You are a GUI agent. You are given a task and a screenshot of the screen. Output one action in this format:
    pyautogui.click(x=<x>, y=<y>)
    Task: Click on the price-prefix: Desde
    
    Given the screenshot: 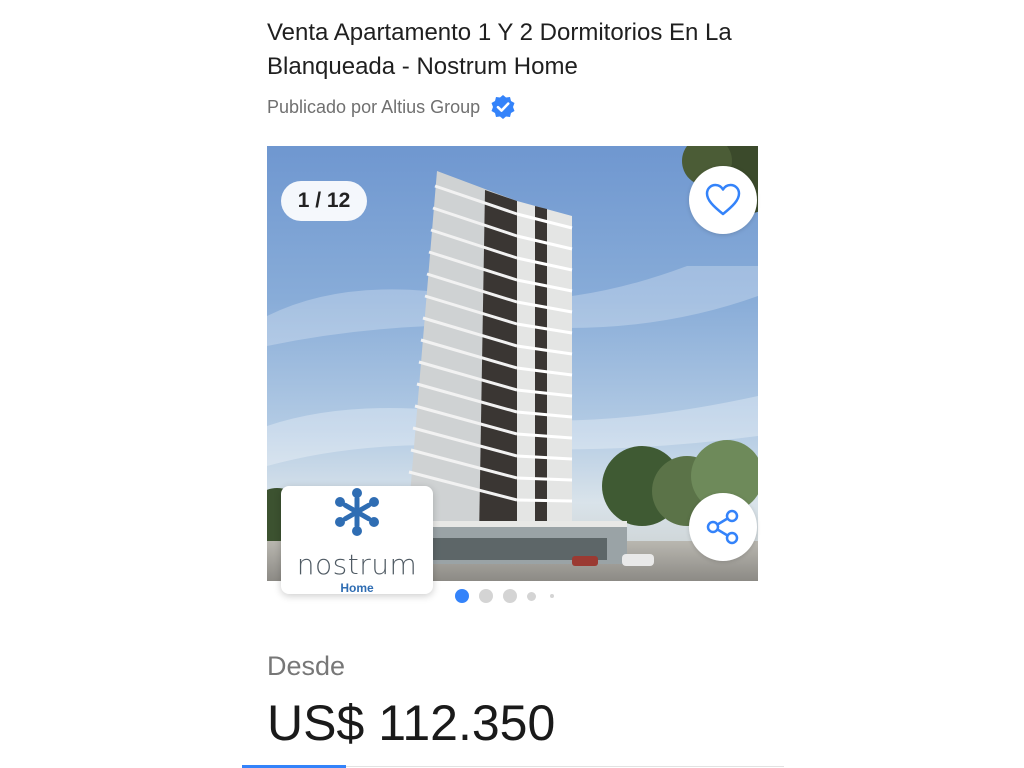 What is the action you would take?
    pyautogui.click(x=306, y=666)
    